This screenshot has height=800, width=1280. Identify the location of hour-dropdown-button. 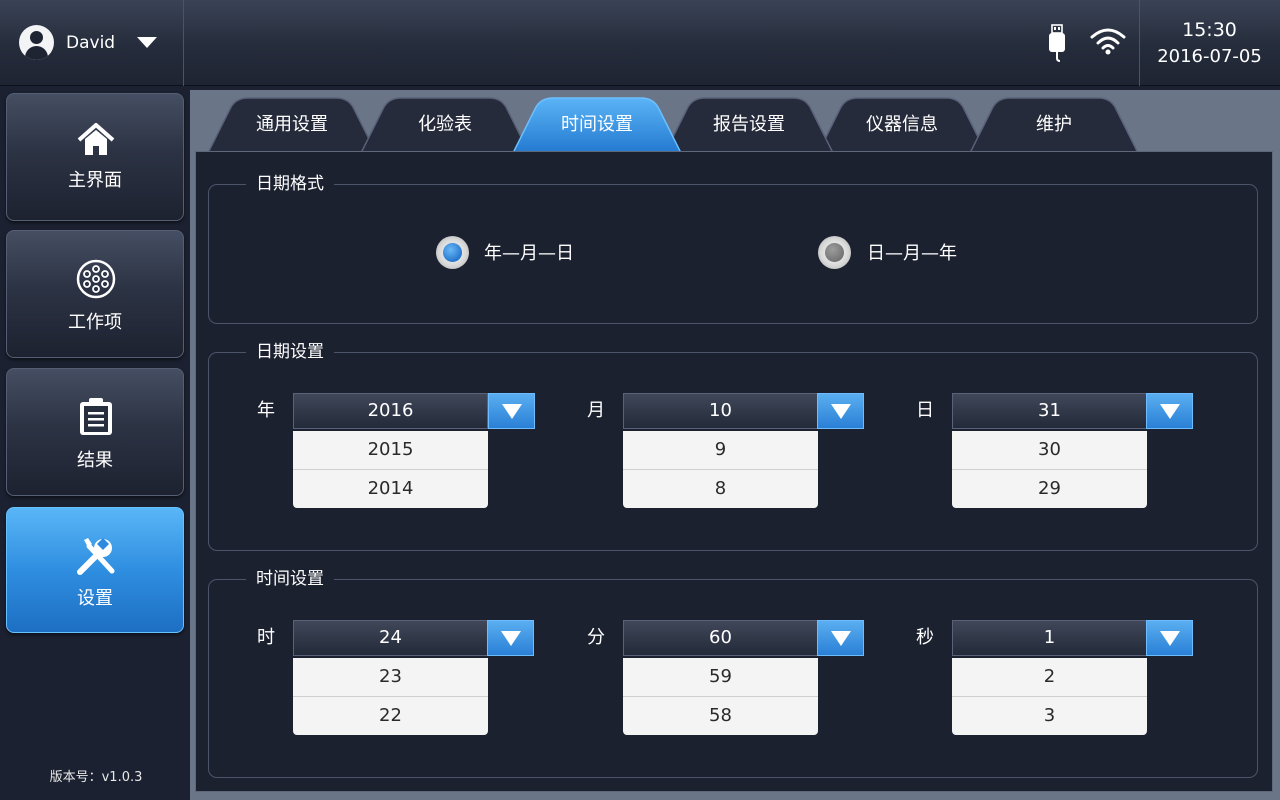
(510, 638).